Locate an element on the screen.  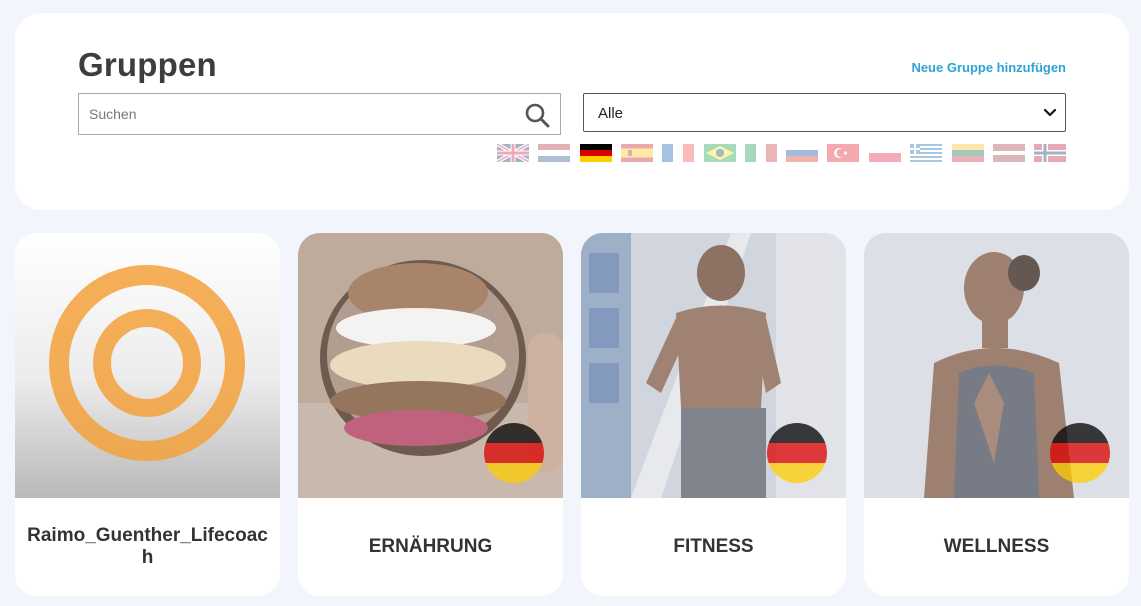
group-name: FITNESS is located at coordinates (713, 546).